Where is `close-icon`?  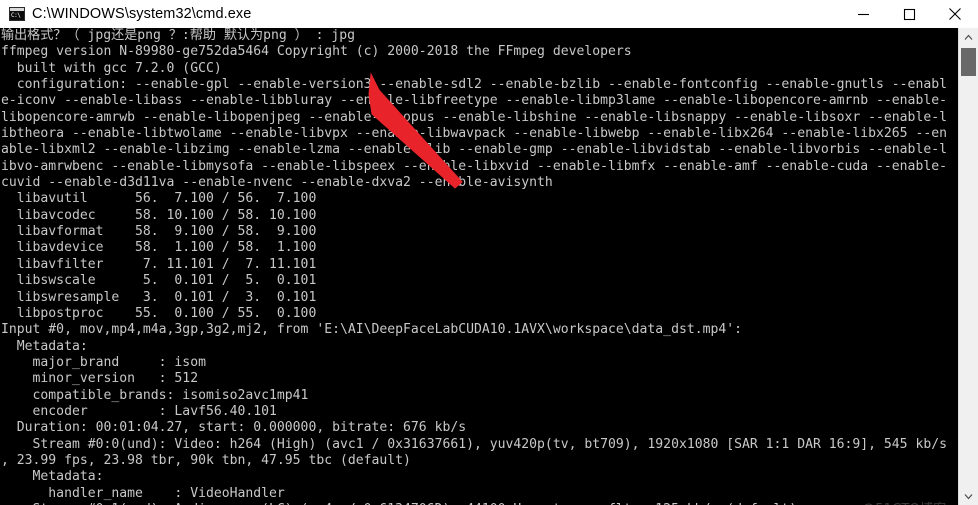 close-icon is located at coordinates (955, 14).